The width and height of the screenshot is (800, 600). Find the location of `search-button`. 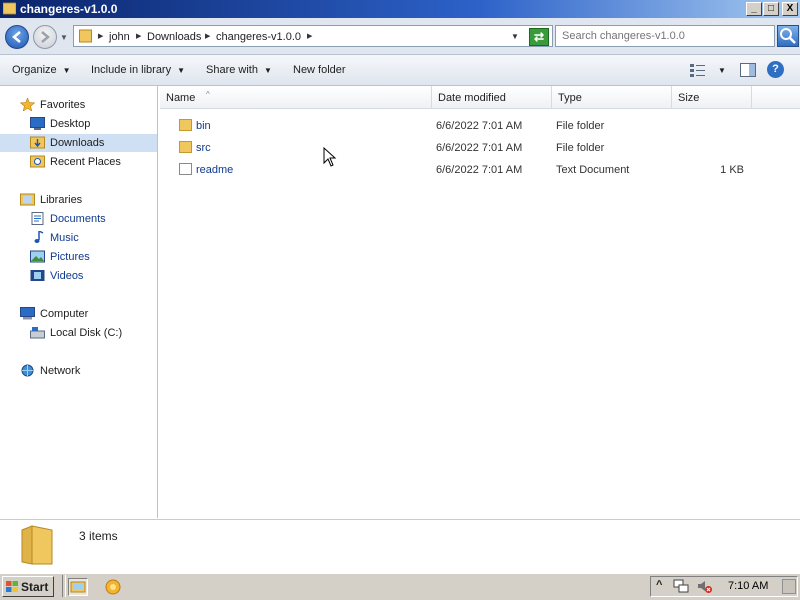

search-button is located at coordinates (788, 36).